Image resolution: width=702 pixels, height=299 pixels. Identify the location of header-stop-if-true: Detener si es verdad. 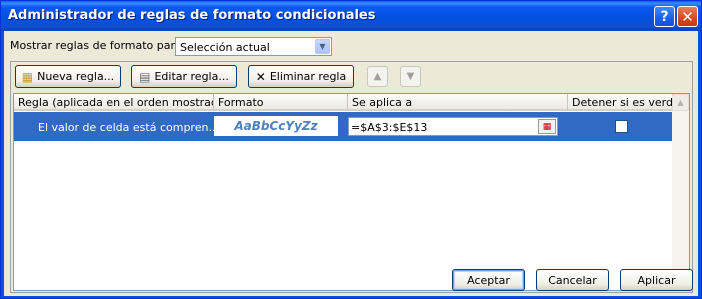
(621, 102).